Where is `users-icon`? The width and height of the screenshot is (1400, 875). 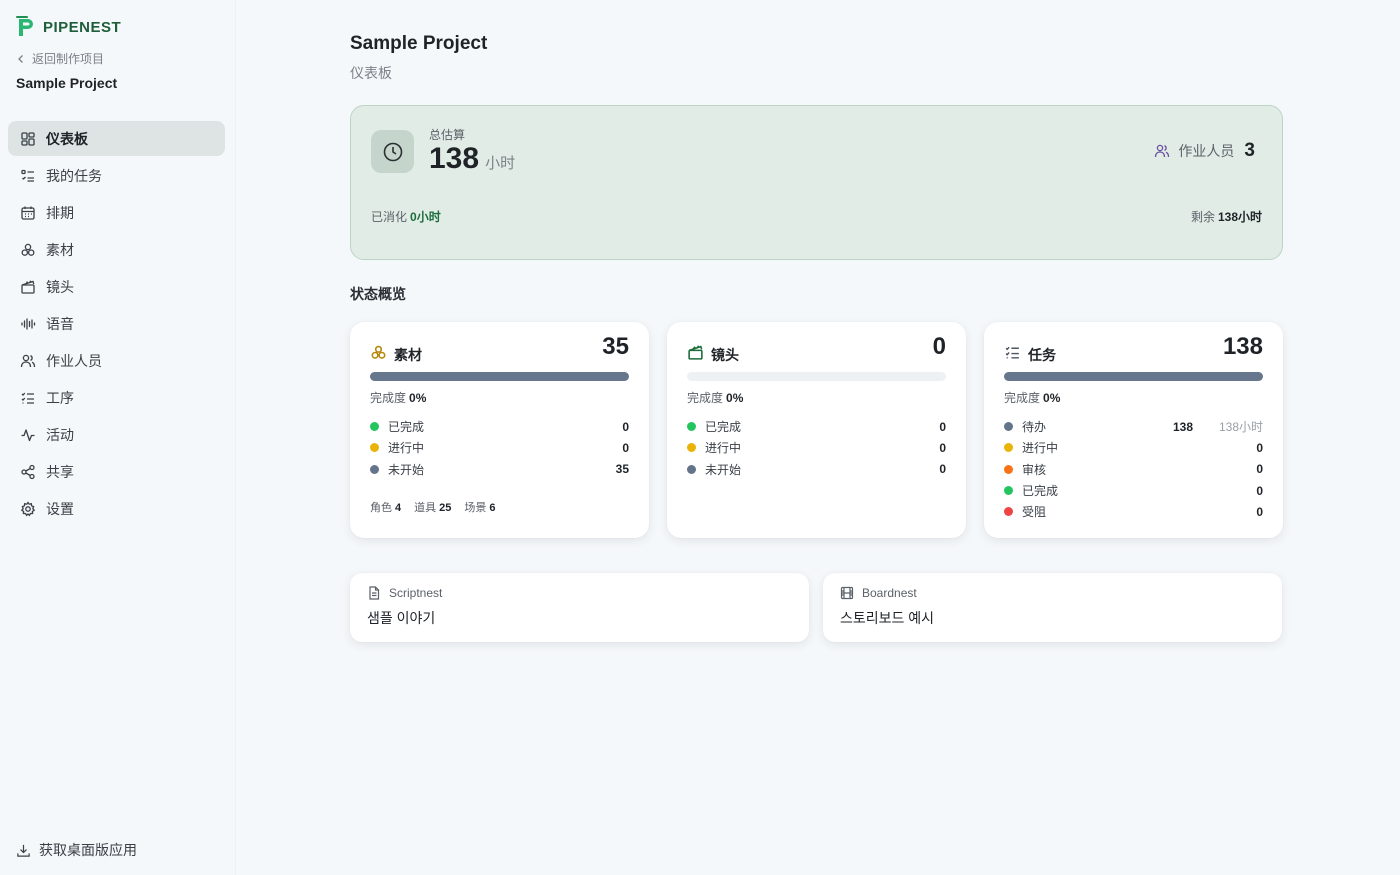 users-icon is located at coordinates (1162, 151).